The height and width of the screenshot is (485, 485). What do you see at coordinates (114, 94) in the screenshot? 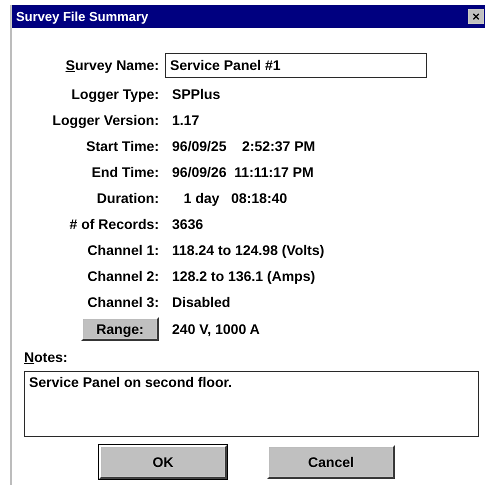
I see `field-label: Logger Type:` at bounding box center [114, 94].